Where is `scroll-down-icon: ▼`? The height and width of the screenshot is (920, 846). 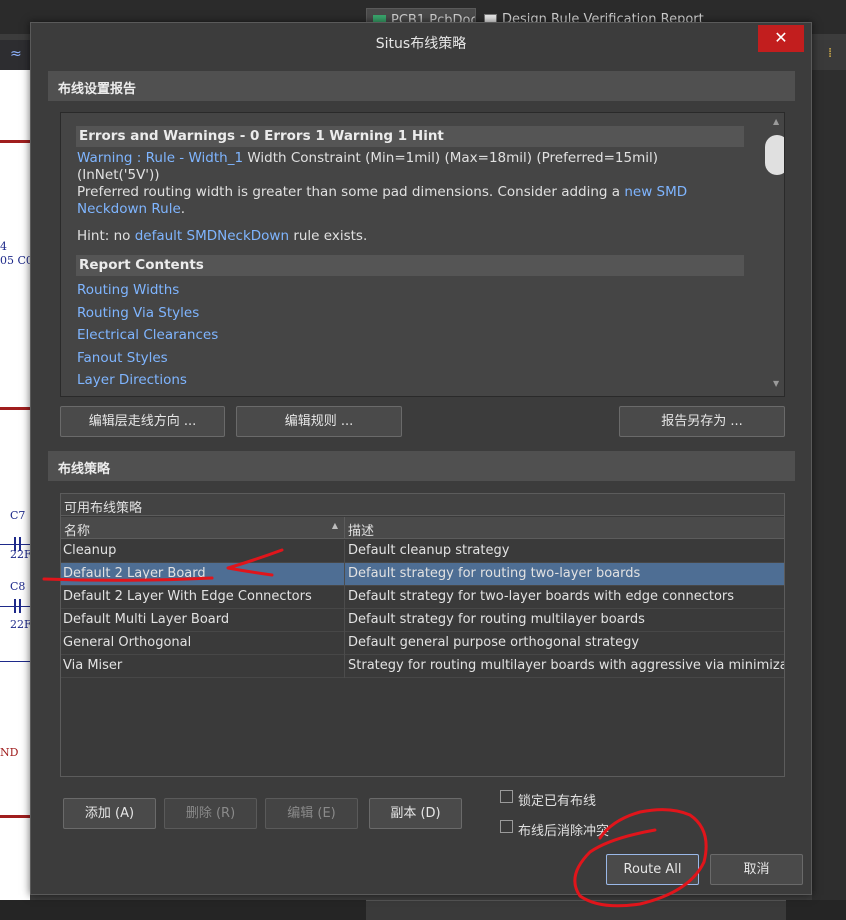 scroll-down-icon: ▼ is located at coordinates (776, 383).